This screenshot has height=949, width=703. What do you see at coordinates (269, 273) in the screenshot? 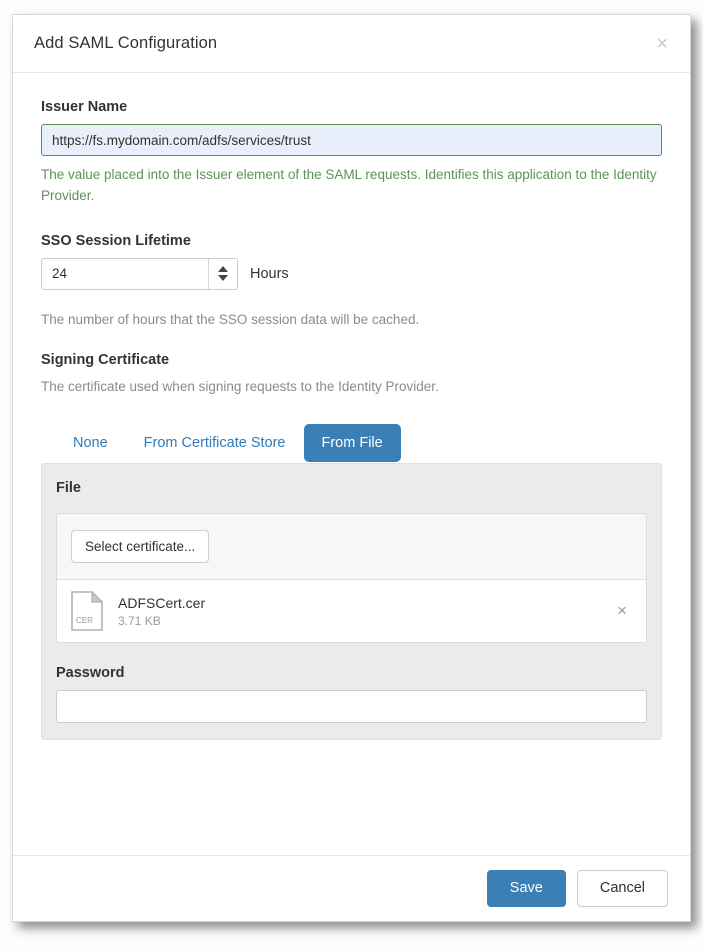
I see `sso-session-lifetime-unit-label: Hours` at bounding box center [269, 273].